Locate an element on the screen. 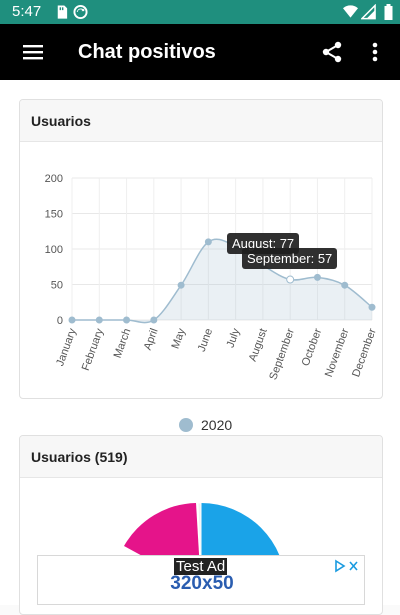 Image resolution: width=400 pixels, height=615 pixels. ad-size: 320x50 is located at coordinates (202, 583).